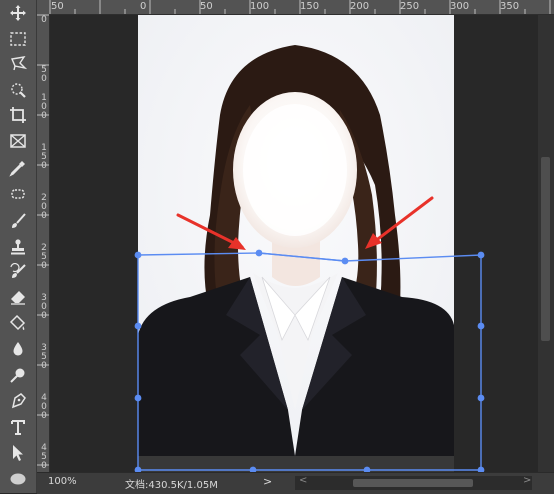 The width and height of the screenshot is (554, 494). What do you see at coordinates (18, 115) in the screenshot?
I see `crop-icon` at bounding box center [18, 115].